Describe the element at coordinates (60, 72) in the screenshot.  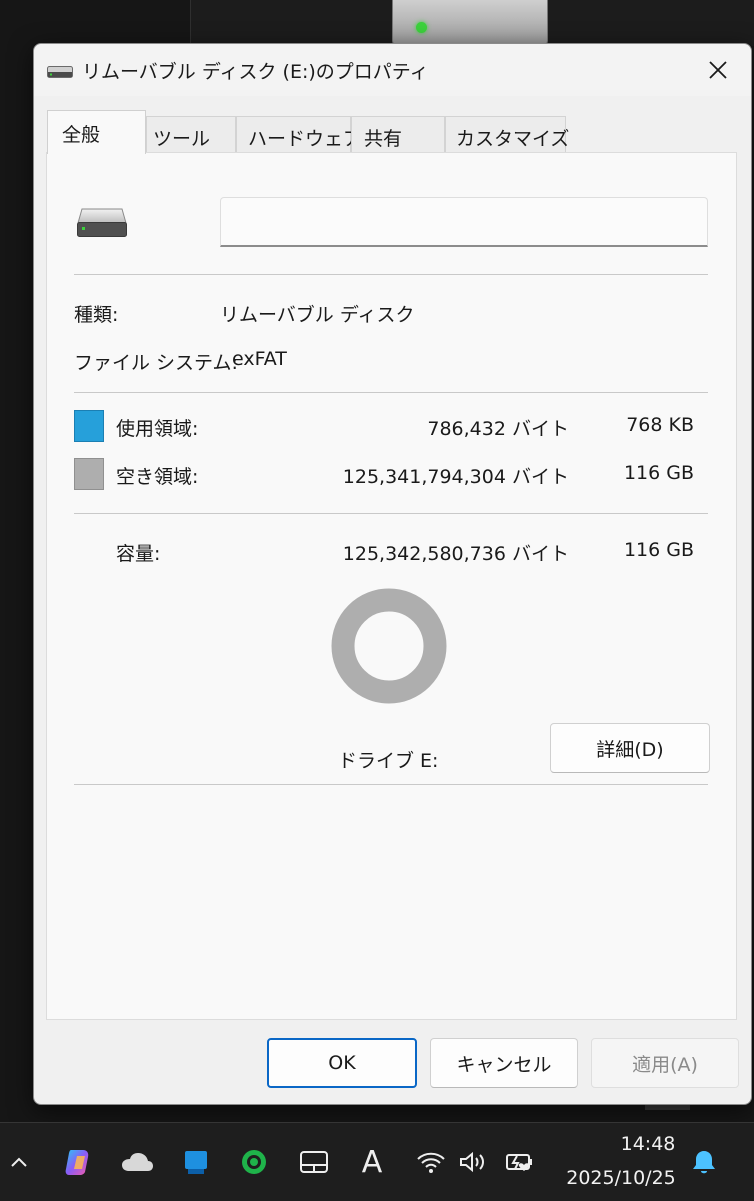
I see `drive-icon` at that location.